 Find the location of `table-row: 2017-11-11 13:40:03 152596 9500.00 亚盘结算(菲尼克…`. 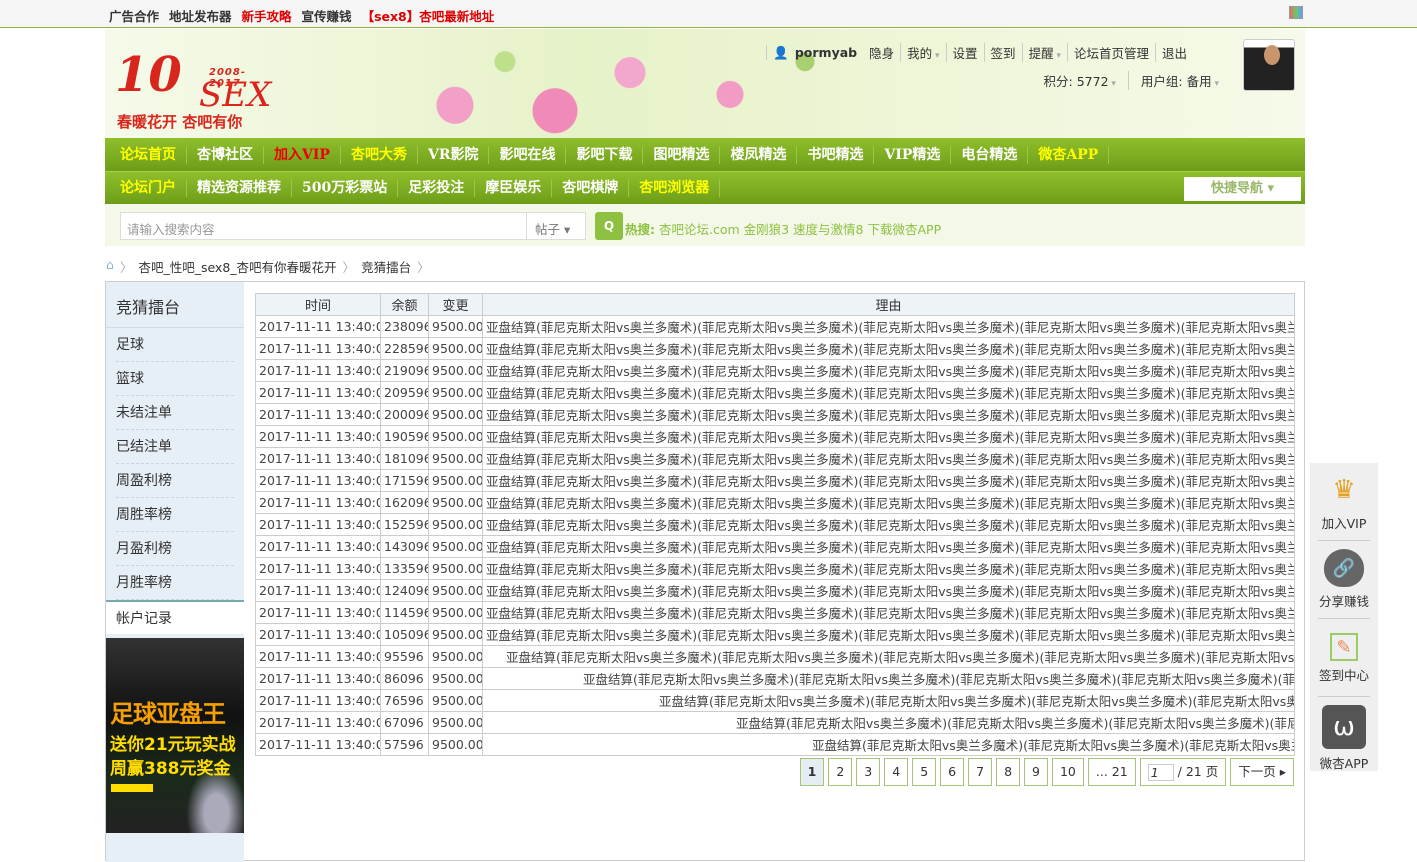

table-row: 2017-11-11 13:40:03 152596 9500.00 亚盘结算(菲尼克… is located at coordinates (775, 524).